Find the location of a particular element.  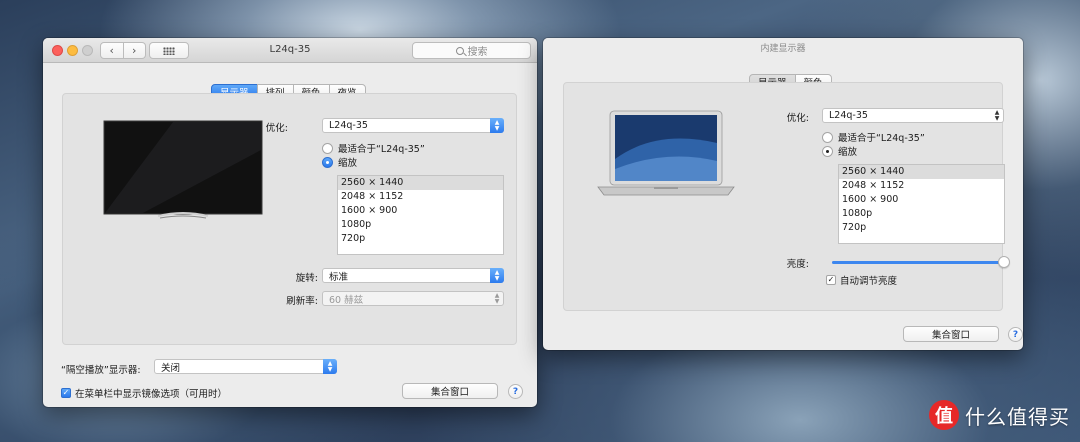

rotation-value: 标准 is located at coordinates (339, 277).